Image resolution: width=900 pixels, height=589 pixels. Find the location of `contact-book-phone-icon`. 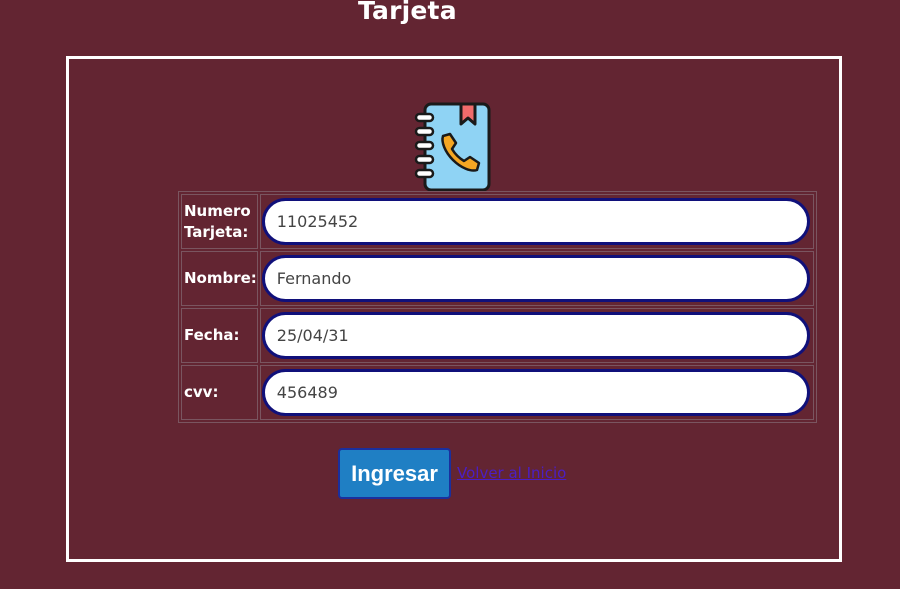

contact-book-phone-icon is located at coordinates (452, 147).